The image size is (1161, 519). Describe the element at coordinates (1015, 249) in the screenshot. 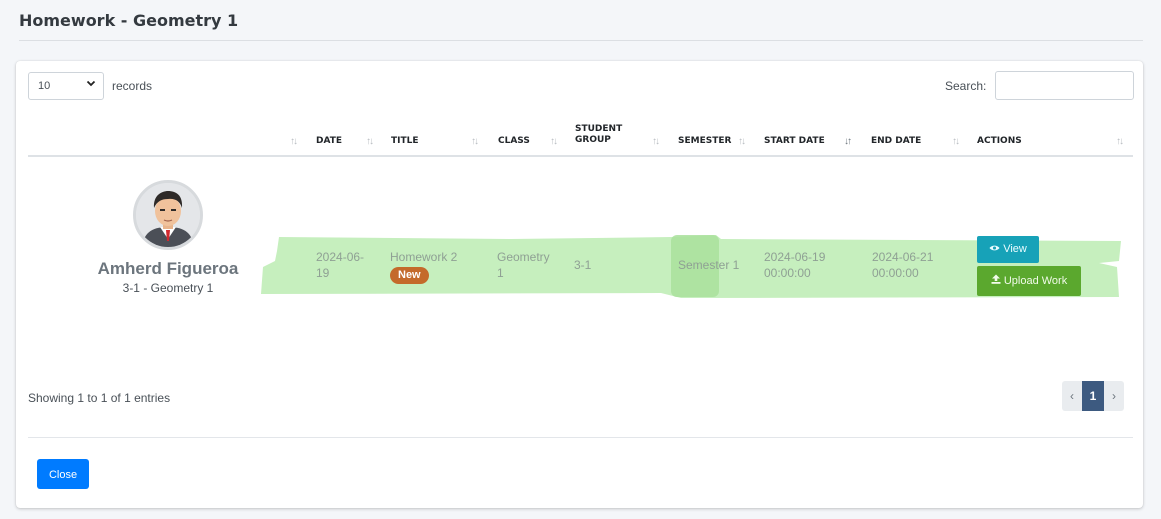

I see `view-label: View` at that location.